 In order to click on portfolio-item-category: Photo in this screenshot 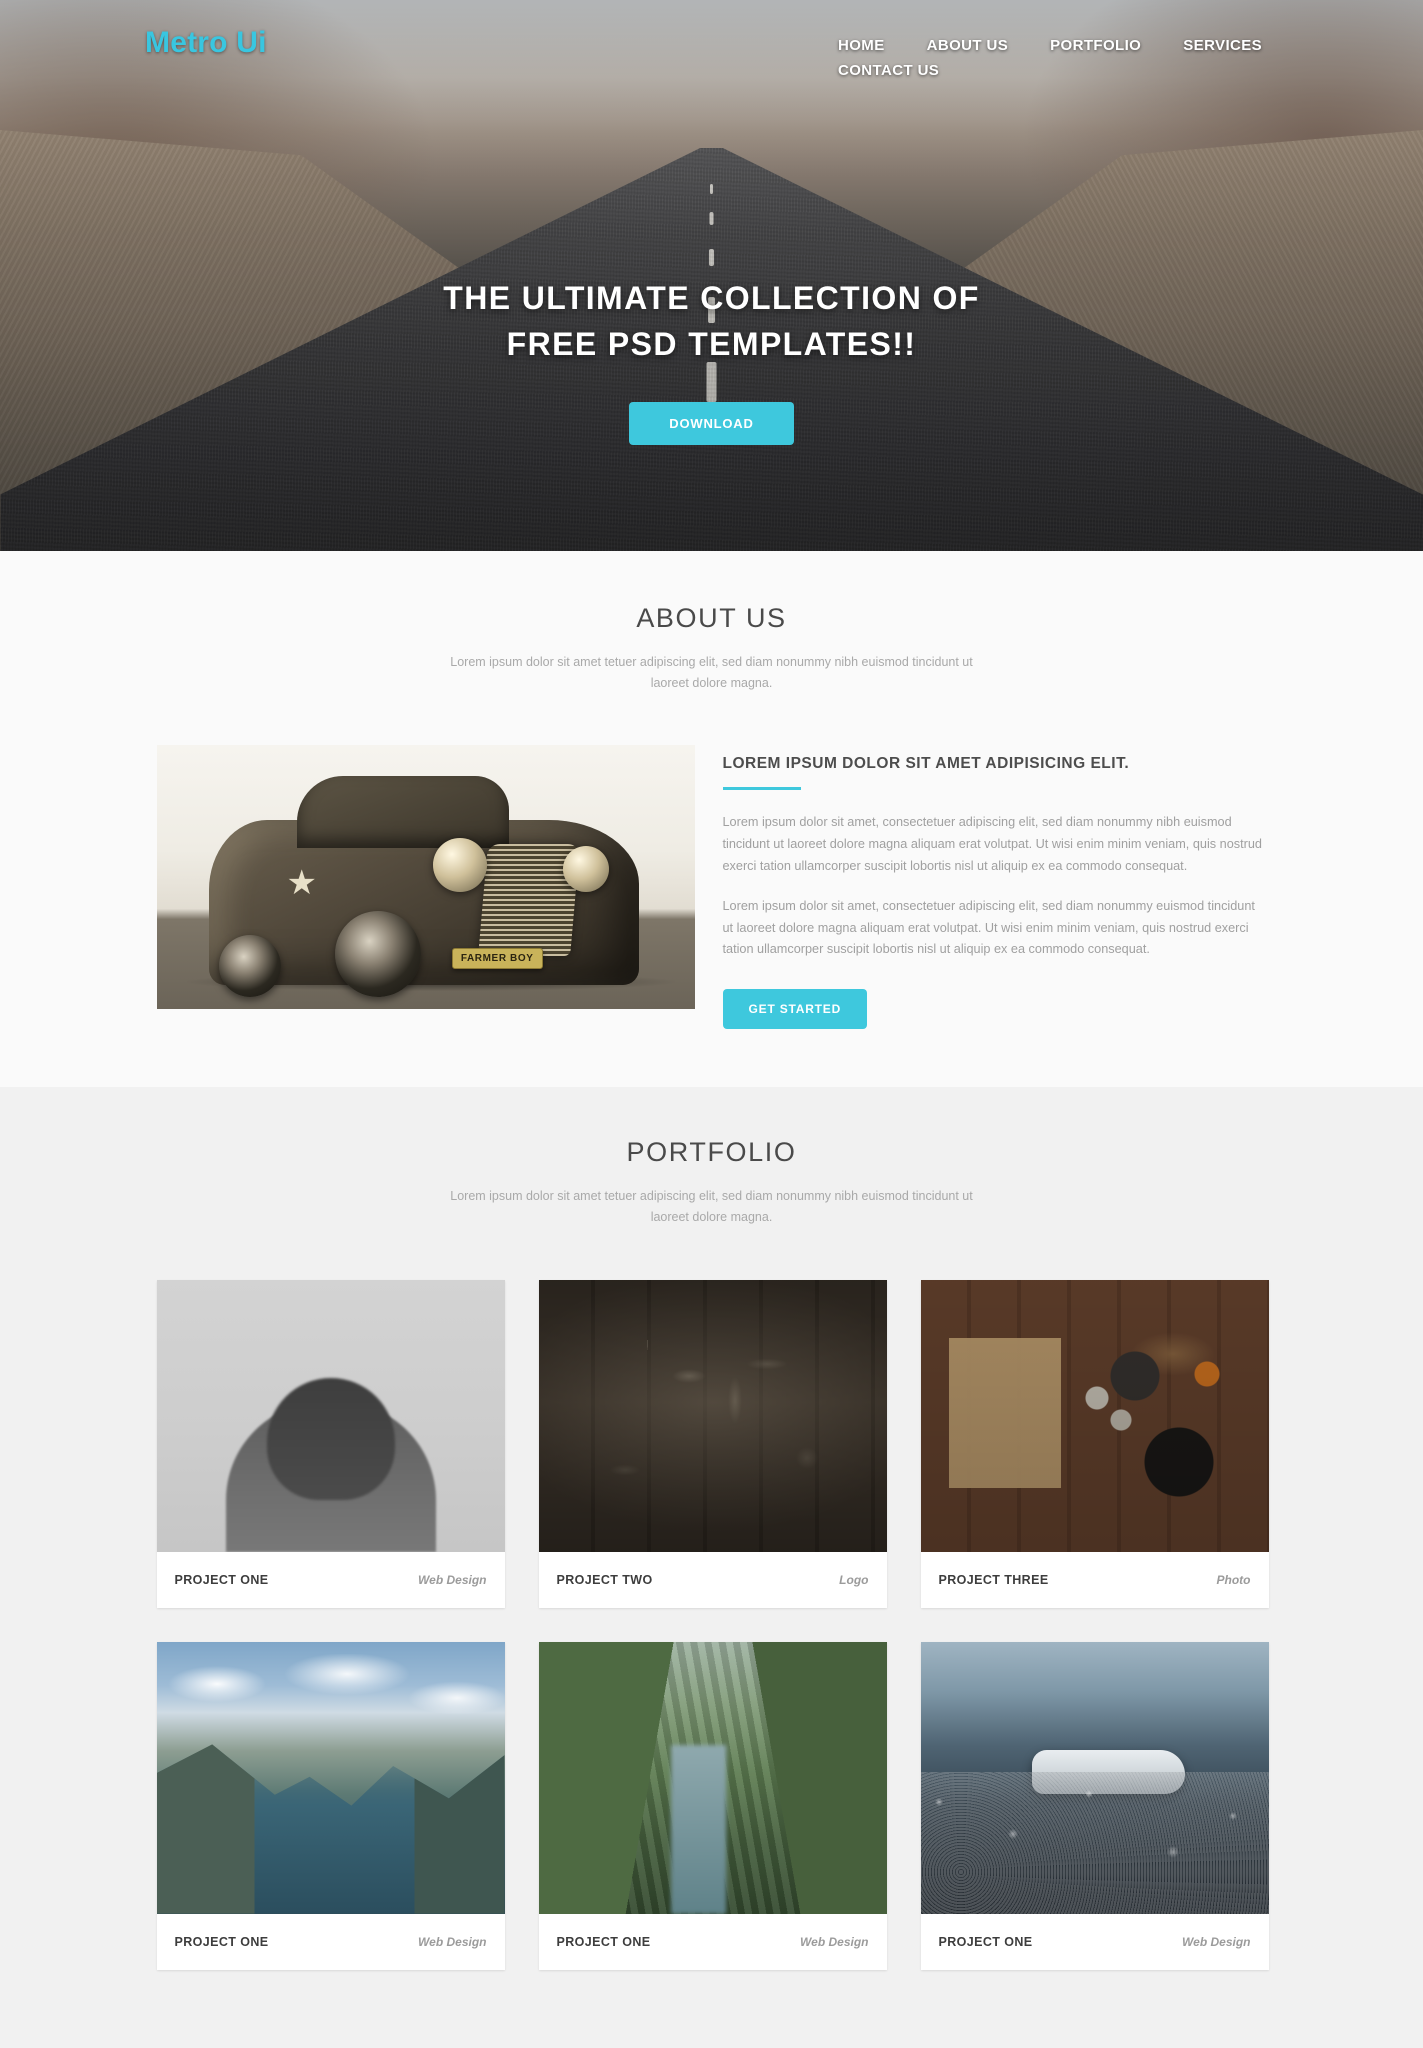, I will do `click(1233, 1579)`.